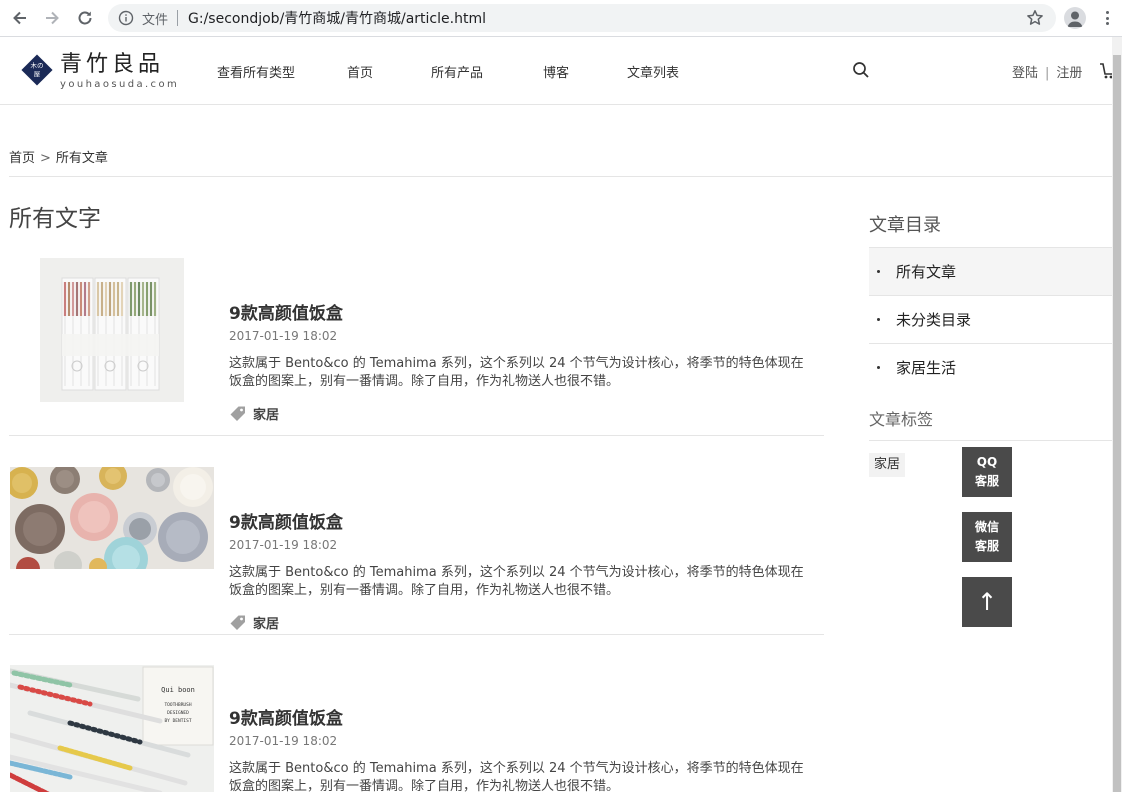 The width and height of the screenshot is (1122, 792). I want to click on logo-mark-icon: 木の 屋, so click(37, 70).